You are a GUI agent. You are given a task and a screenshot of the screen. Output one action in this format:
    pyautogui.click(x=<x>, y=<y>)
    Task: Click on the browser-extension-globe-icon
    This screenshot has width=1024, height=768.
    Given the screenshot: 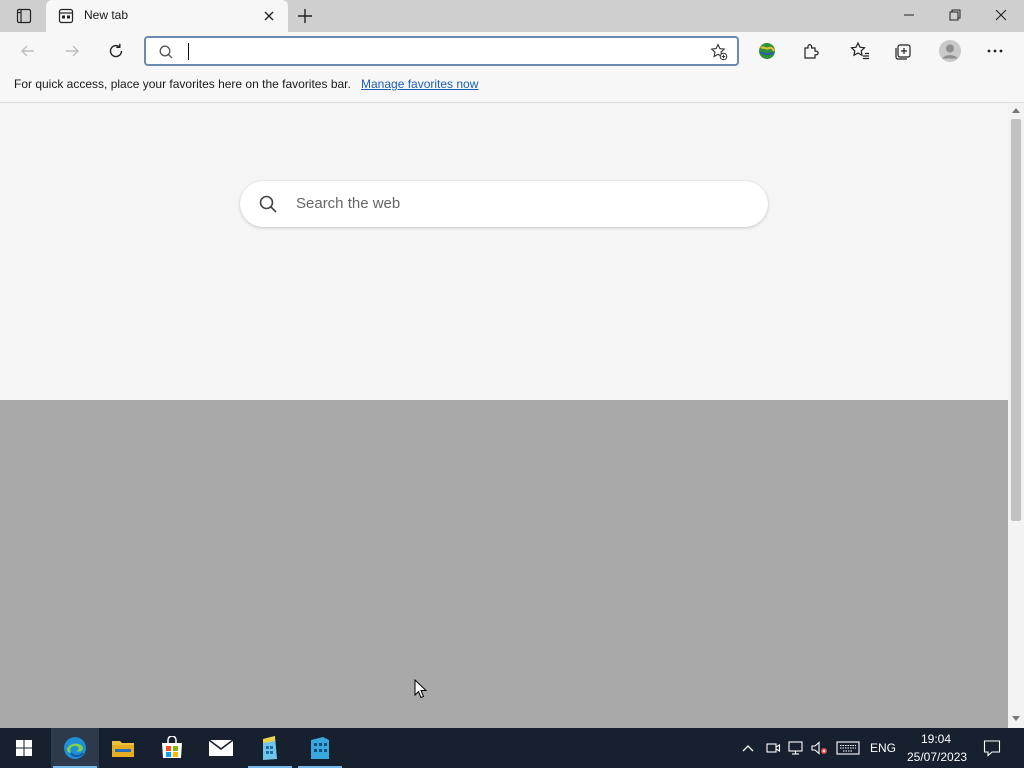 What is the action you would take?
    pyautogui.click(x=767, y=51)
    